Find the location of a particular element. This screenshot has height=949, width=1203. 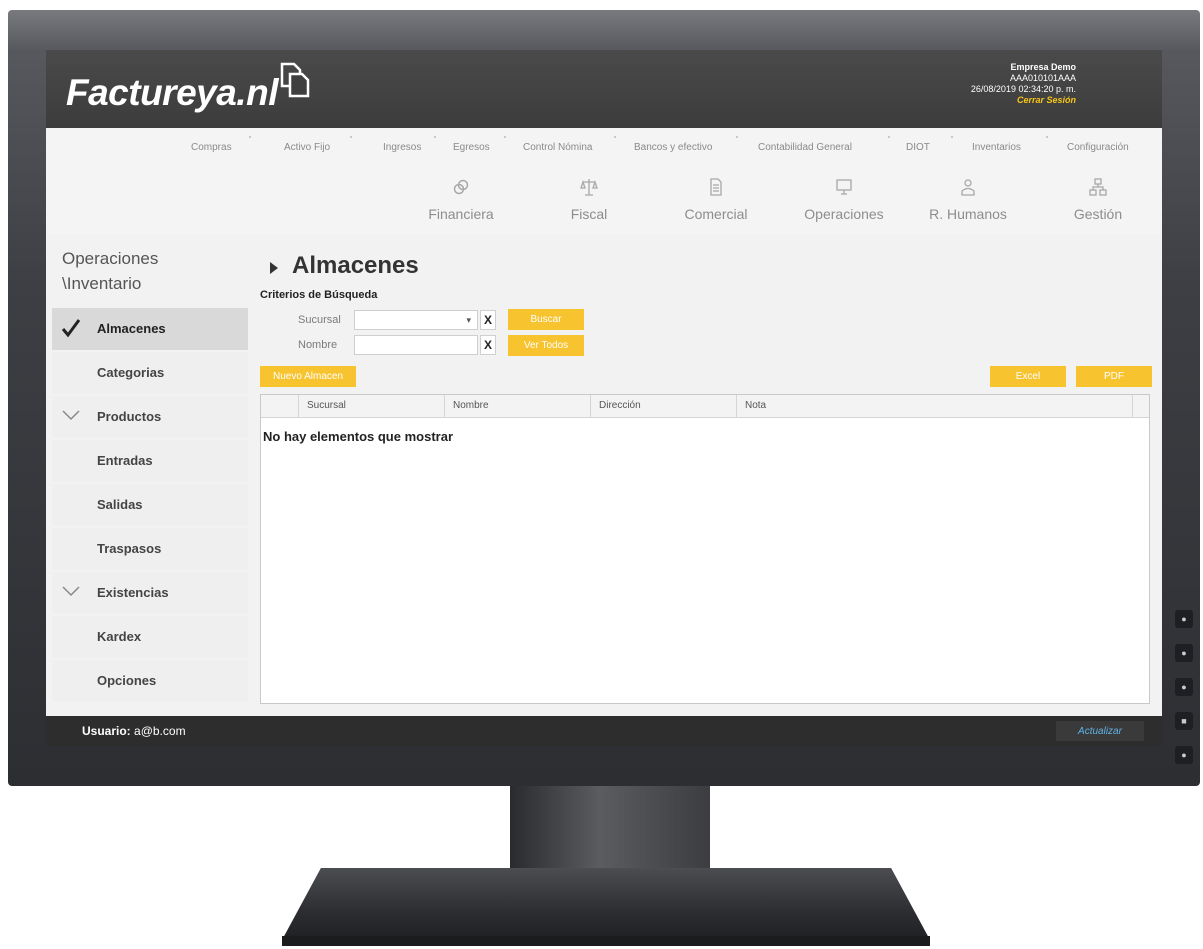

page-title-text: Almacenes is located at coordinates (355, 265).